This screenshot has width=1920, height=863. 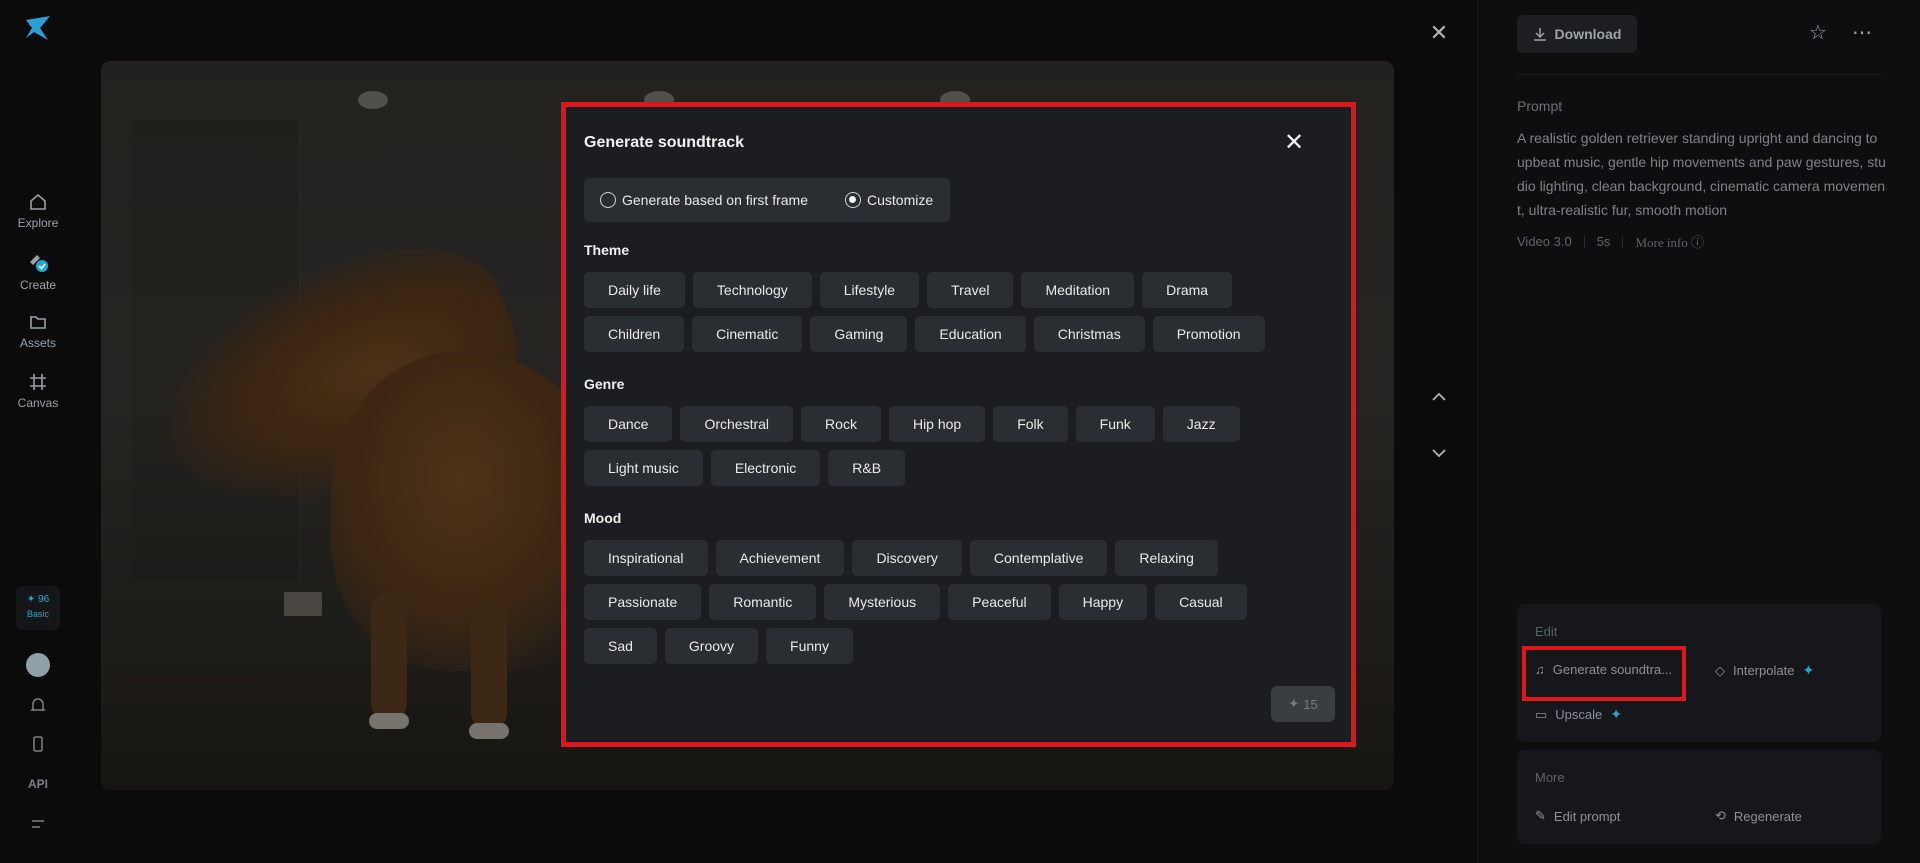 What do you see at coordinates (867, 468) in the screenshot?
I see `genre-chip: R&B` at bounding box center [867, 468].